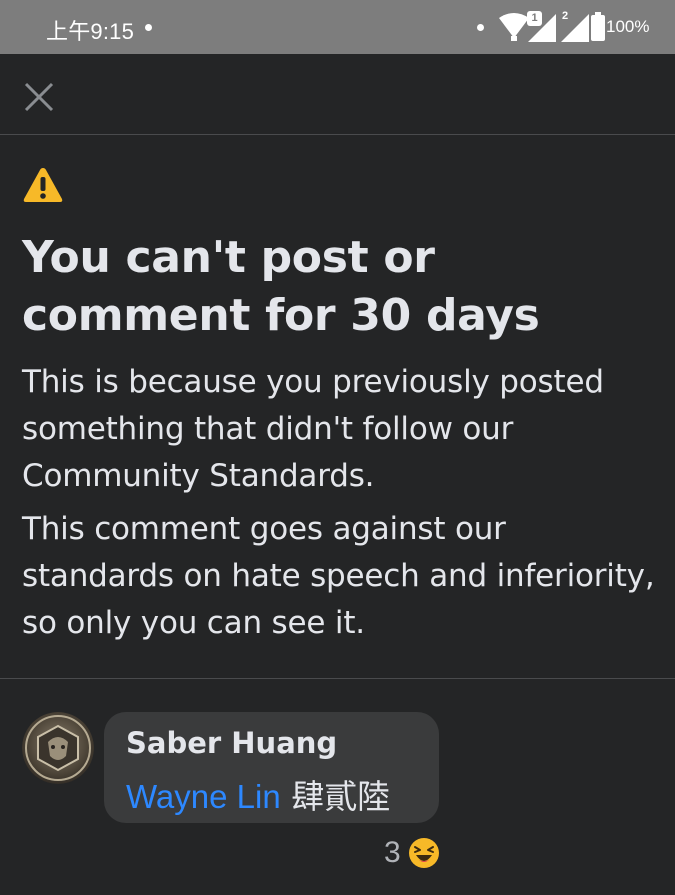  What do you see at coordinates (542, 28) in the screenshot?
I see `signal-icon` at bounding box center [542, 28].